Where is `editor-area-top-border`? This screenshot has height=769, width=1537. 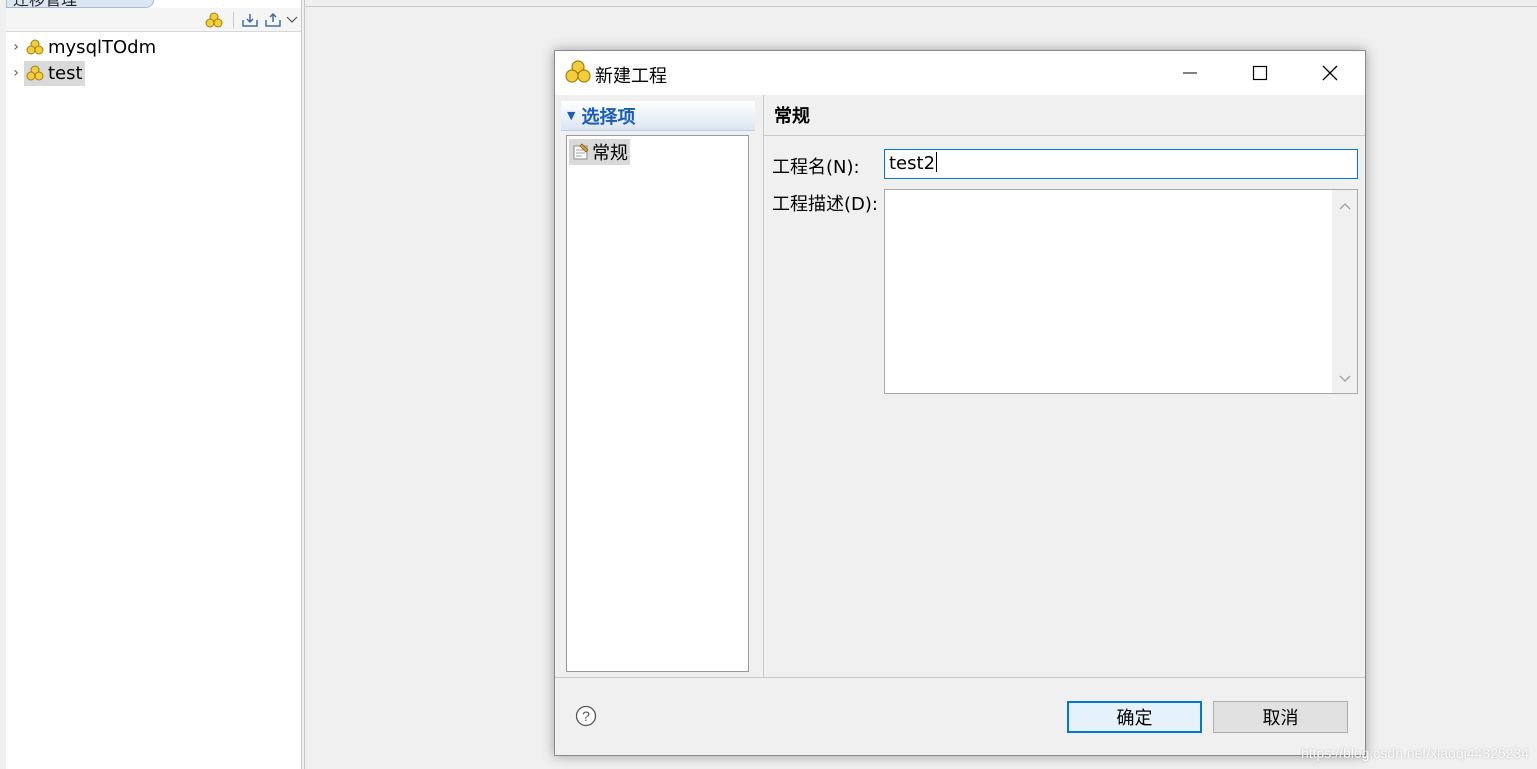
editor-area-top-border is located at coordinates (921, 3).